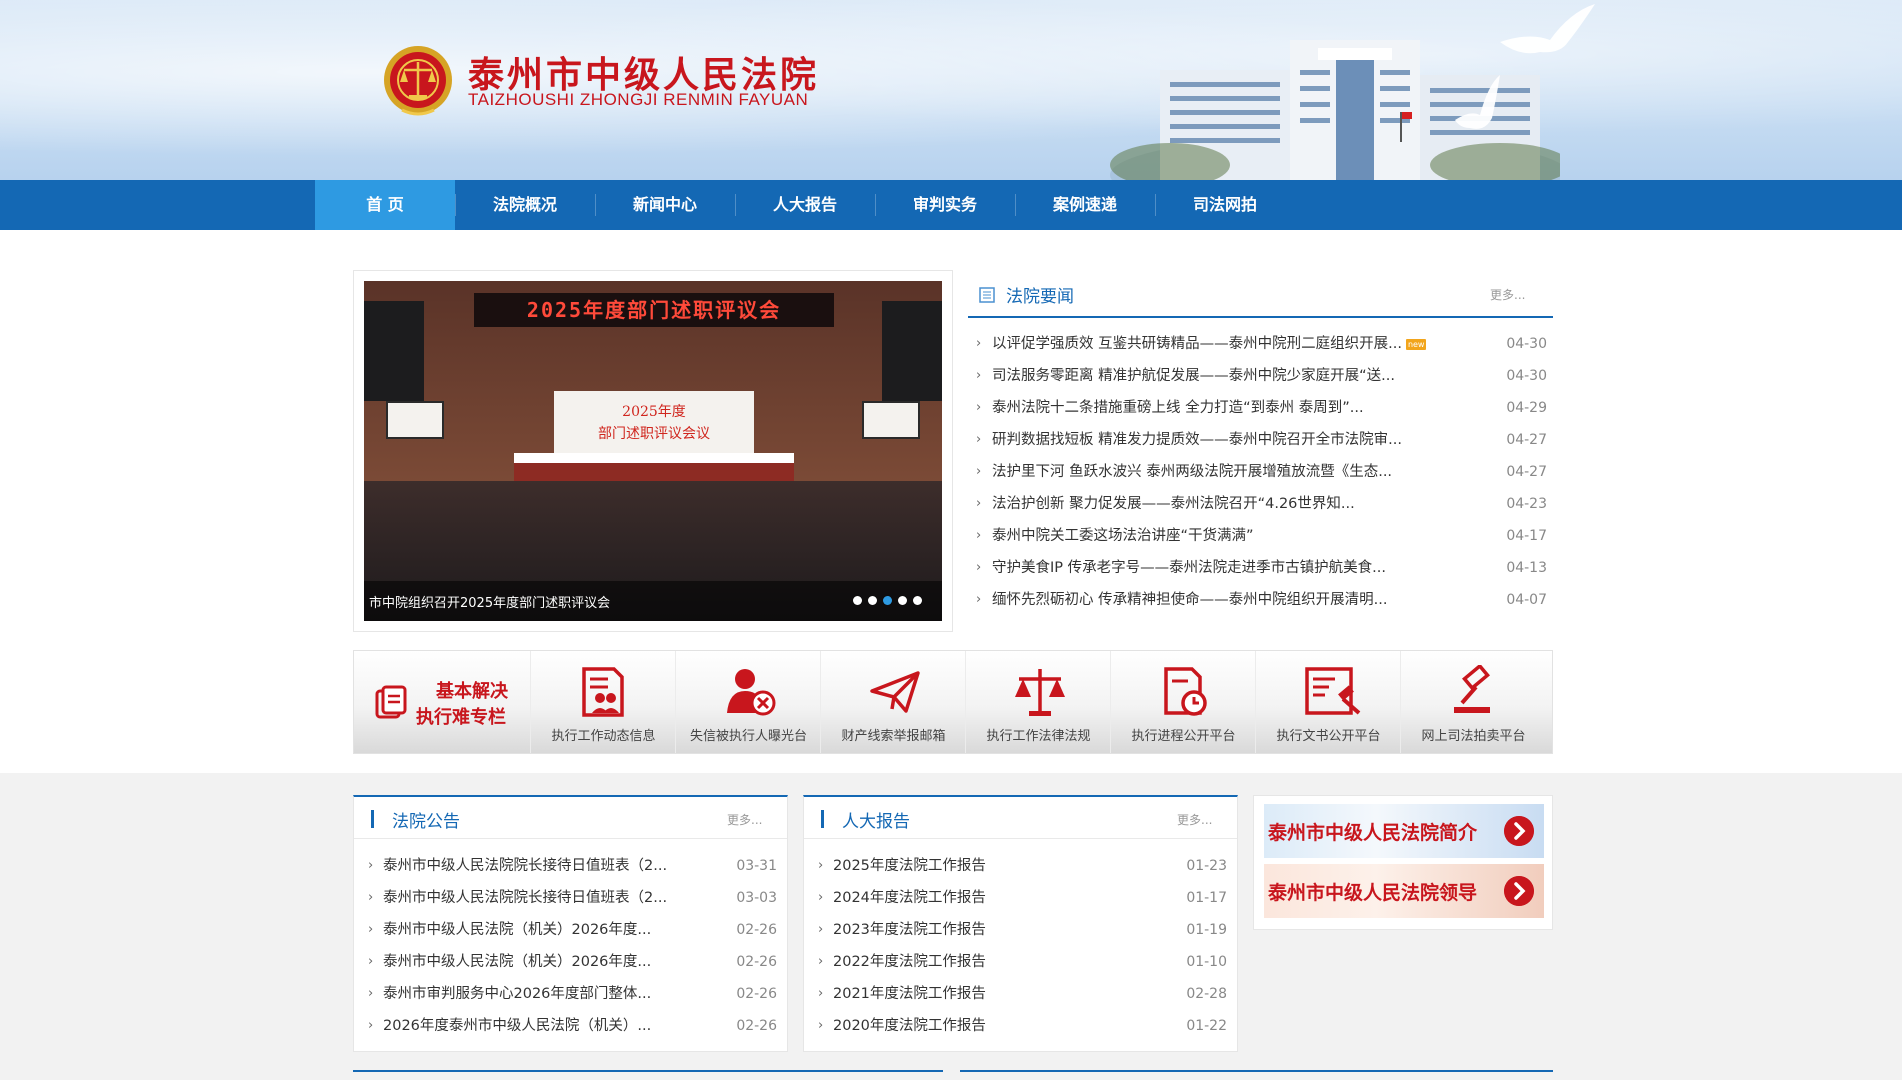  I want to click on list-item-date: 01-19, so click(1206, 930).